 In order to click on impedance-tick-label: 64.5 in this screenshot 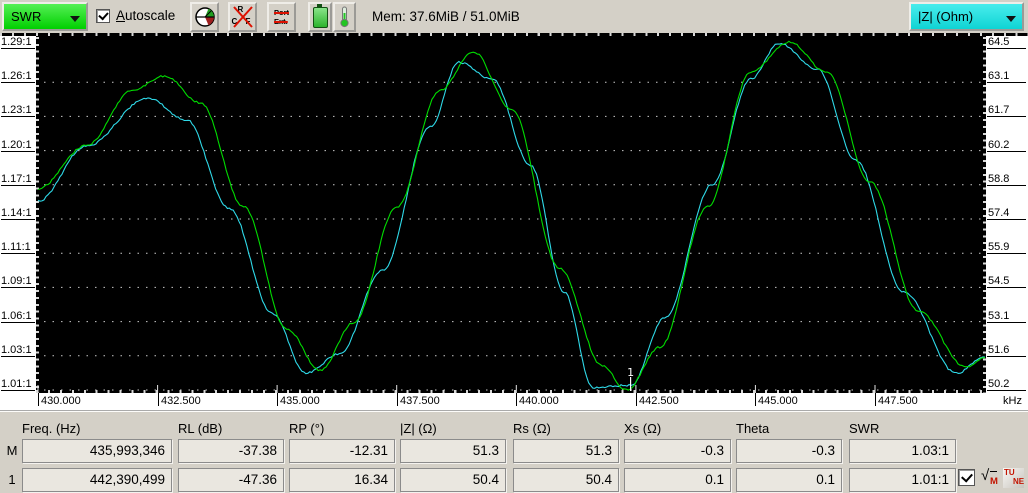, I will do `click(1006, 42)`.